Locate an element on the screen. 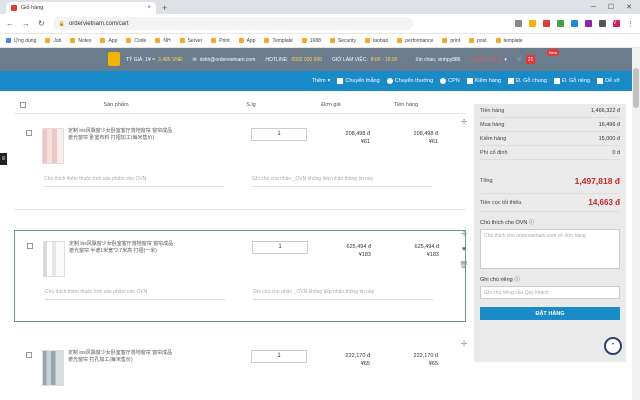 This screenshot has width=640, height=400. account-balance: -12,667,722 đ ▾ is located at coordinates (488, 60).